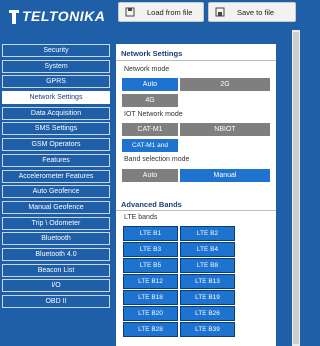 The height and width of the screenshot is (346, 320). Describe the element at coordinates (56, 145) in the screenshot. I see `sidebar-item-gsm-operators: GSM Operators` at that location.